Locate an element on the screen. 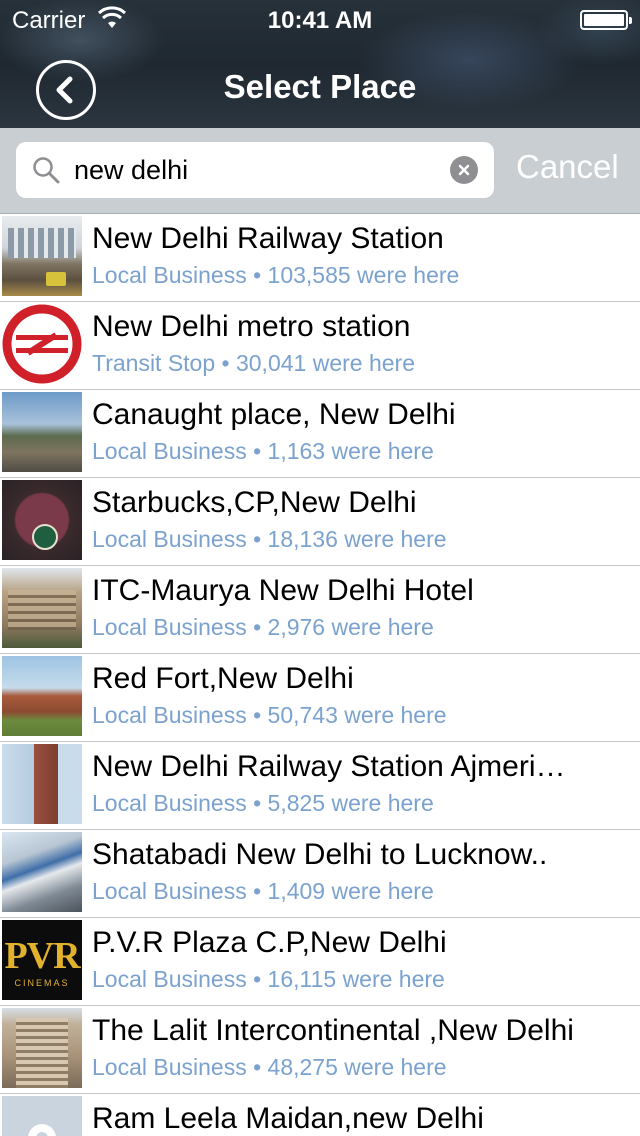  place-title: Canaught place, New Delhi is located at coordinates (274, 414).